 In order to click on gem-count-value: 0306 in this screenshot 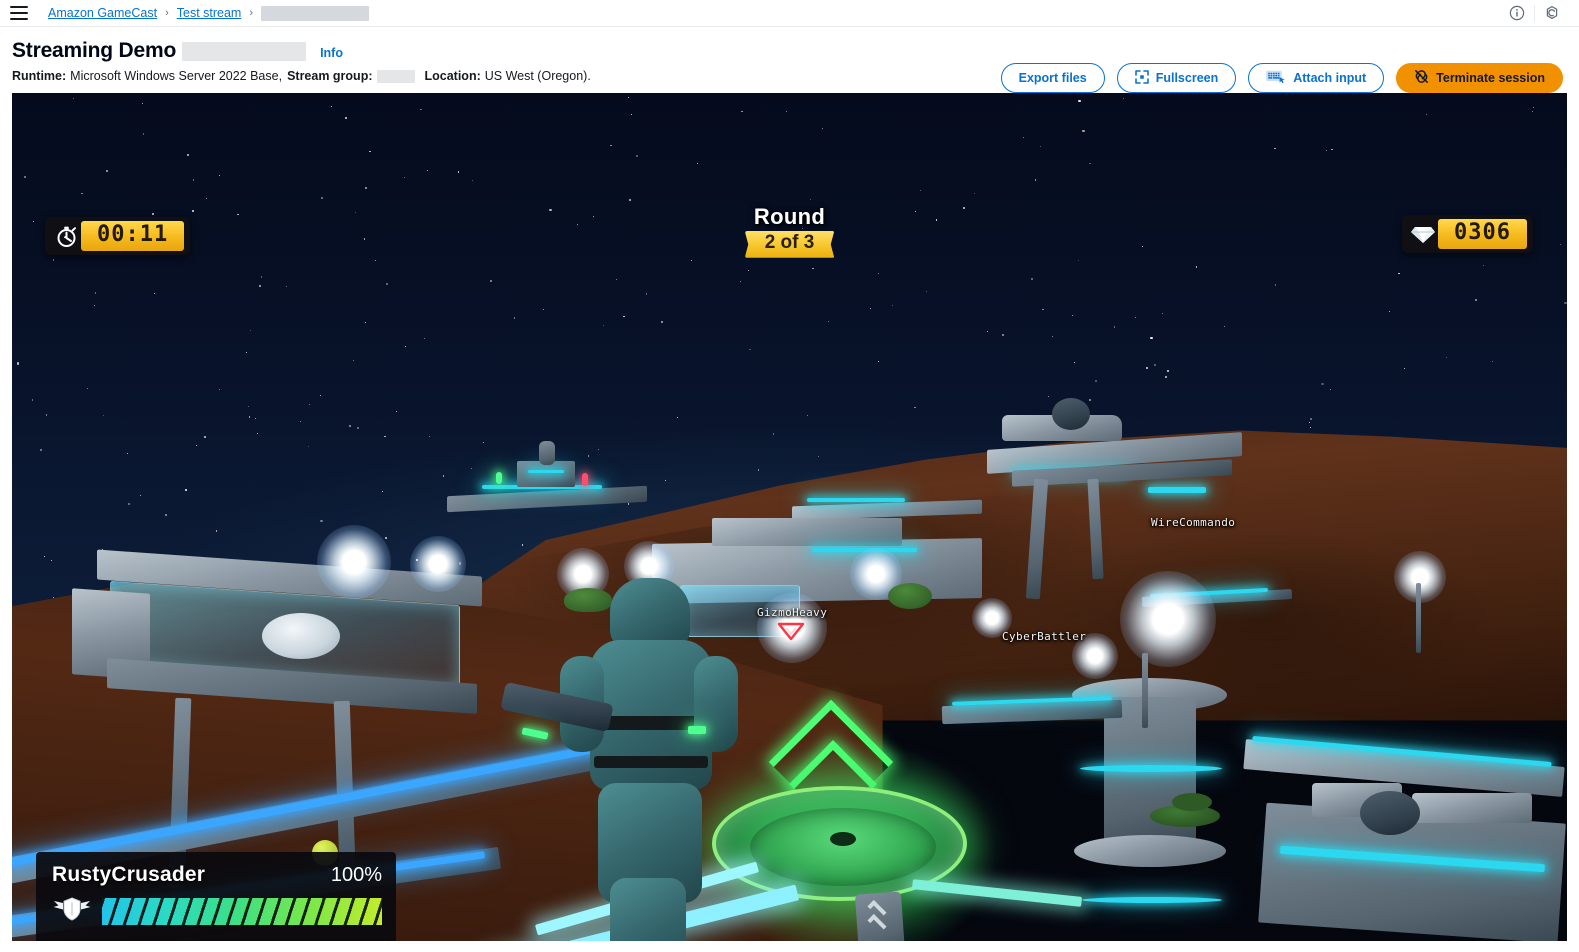, I will do `click(1482, 234)`.